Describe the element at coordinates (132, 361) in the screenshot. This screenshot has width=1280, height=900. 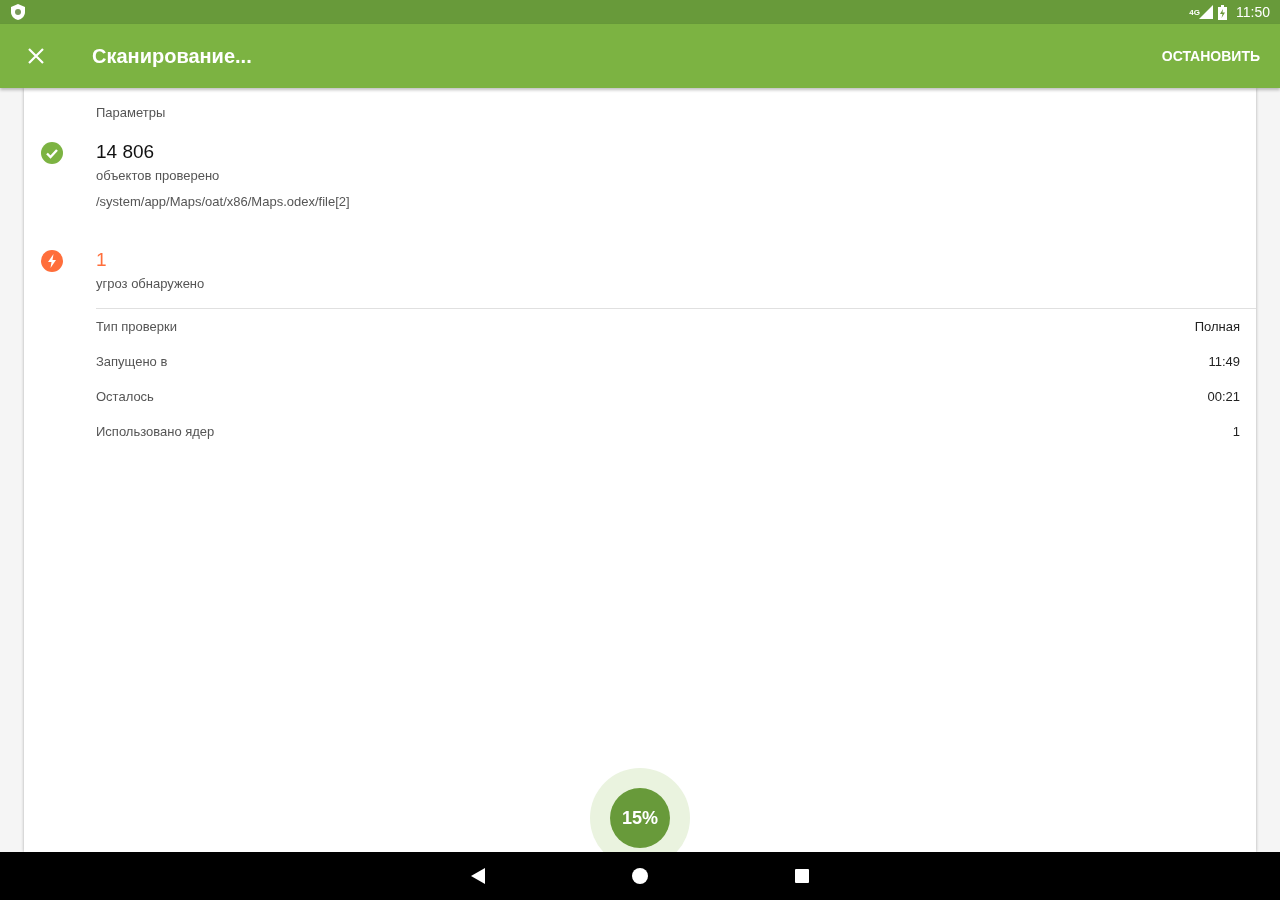
I see `detail-label: Запущено в` at that location.